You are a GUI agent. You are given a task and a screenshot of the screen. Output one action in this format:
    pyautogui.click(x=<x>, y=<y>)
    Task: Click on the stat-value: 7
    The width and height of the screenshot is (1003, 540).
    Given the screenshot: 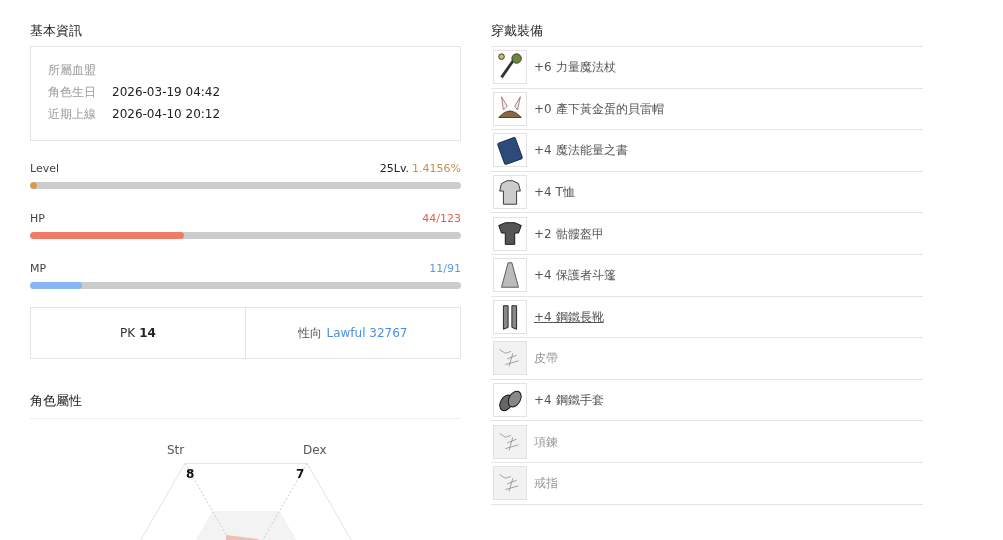 What is the action you would take?
    pyautogui.click(x=300, y=474)
    